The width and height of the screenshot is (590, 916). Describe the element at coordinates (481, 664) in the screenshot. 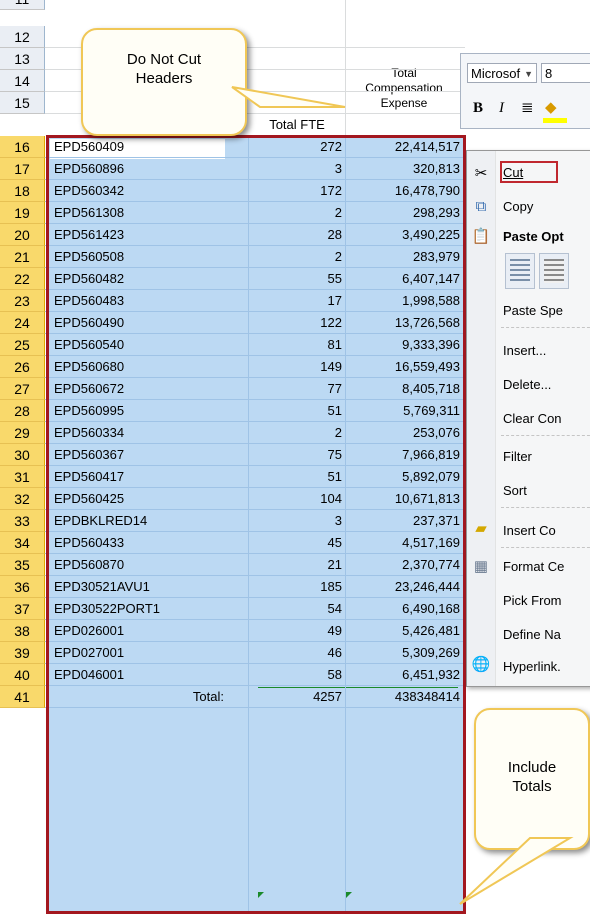

I see `hyperlink-icon: 🌐` at that location.